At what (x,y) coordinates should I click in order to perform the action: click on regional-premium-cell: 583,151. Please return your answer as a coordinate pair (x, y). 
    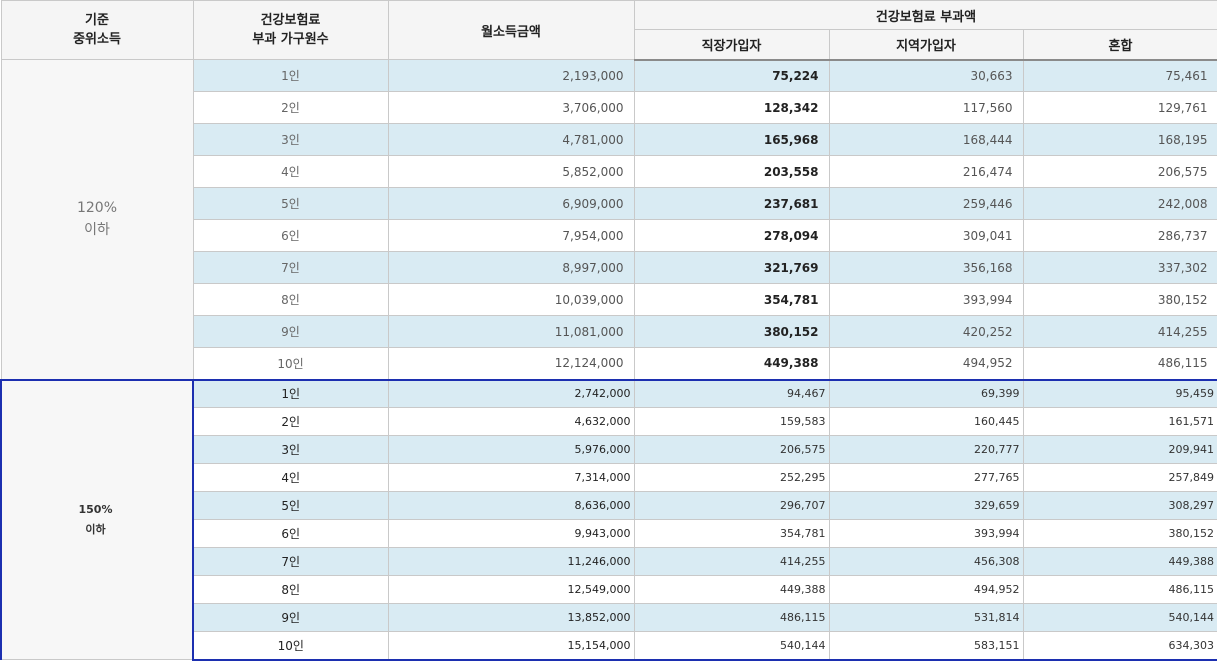
    Looking at the image, I should click on (926, 646).